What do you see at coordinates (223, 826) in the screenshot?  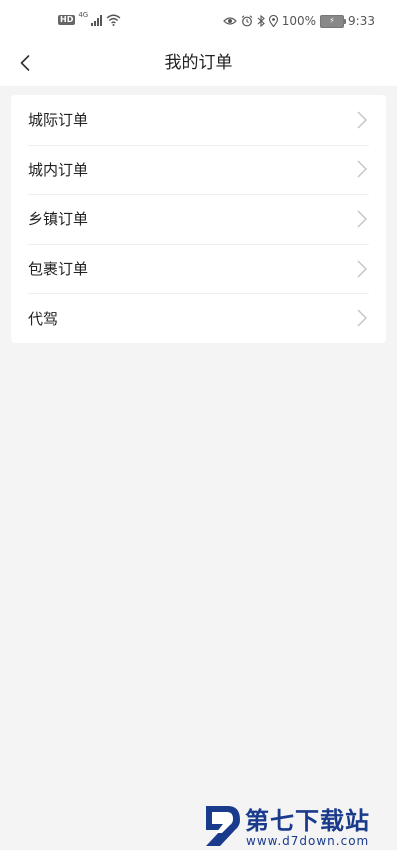 I see `d7-logo-icon` at bounding box center [223, 826].